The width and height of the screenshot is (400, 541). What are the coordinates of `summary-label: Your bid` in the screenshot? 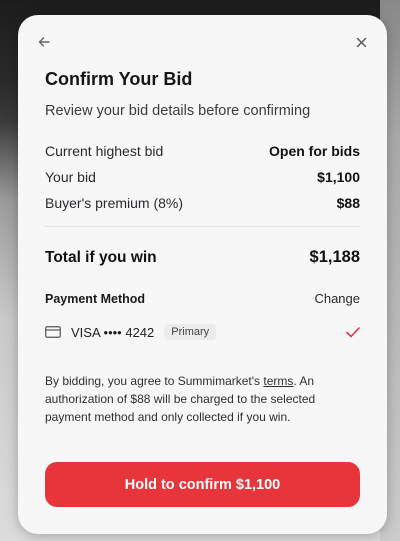 It's located at (70, 177).